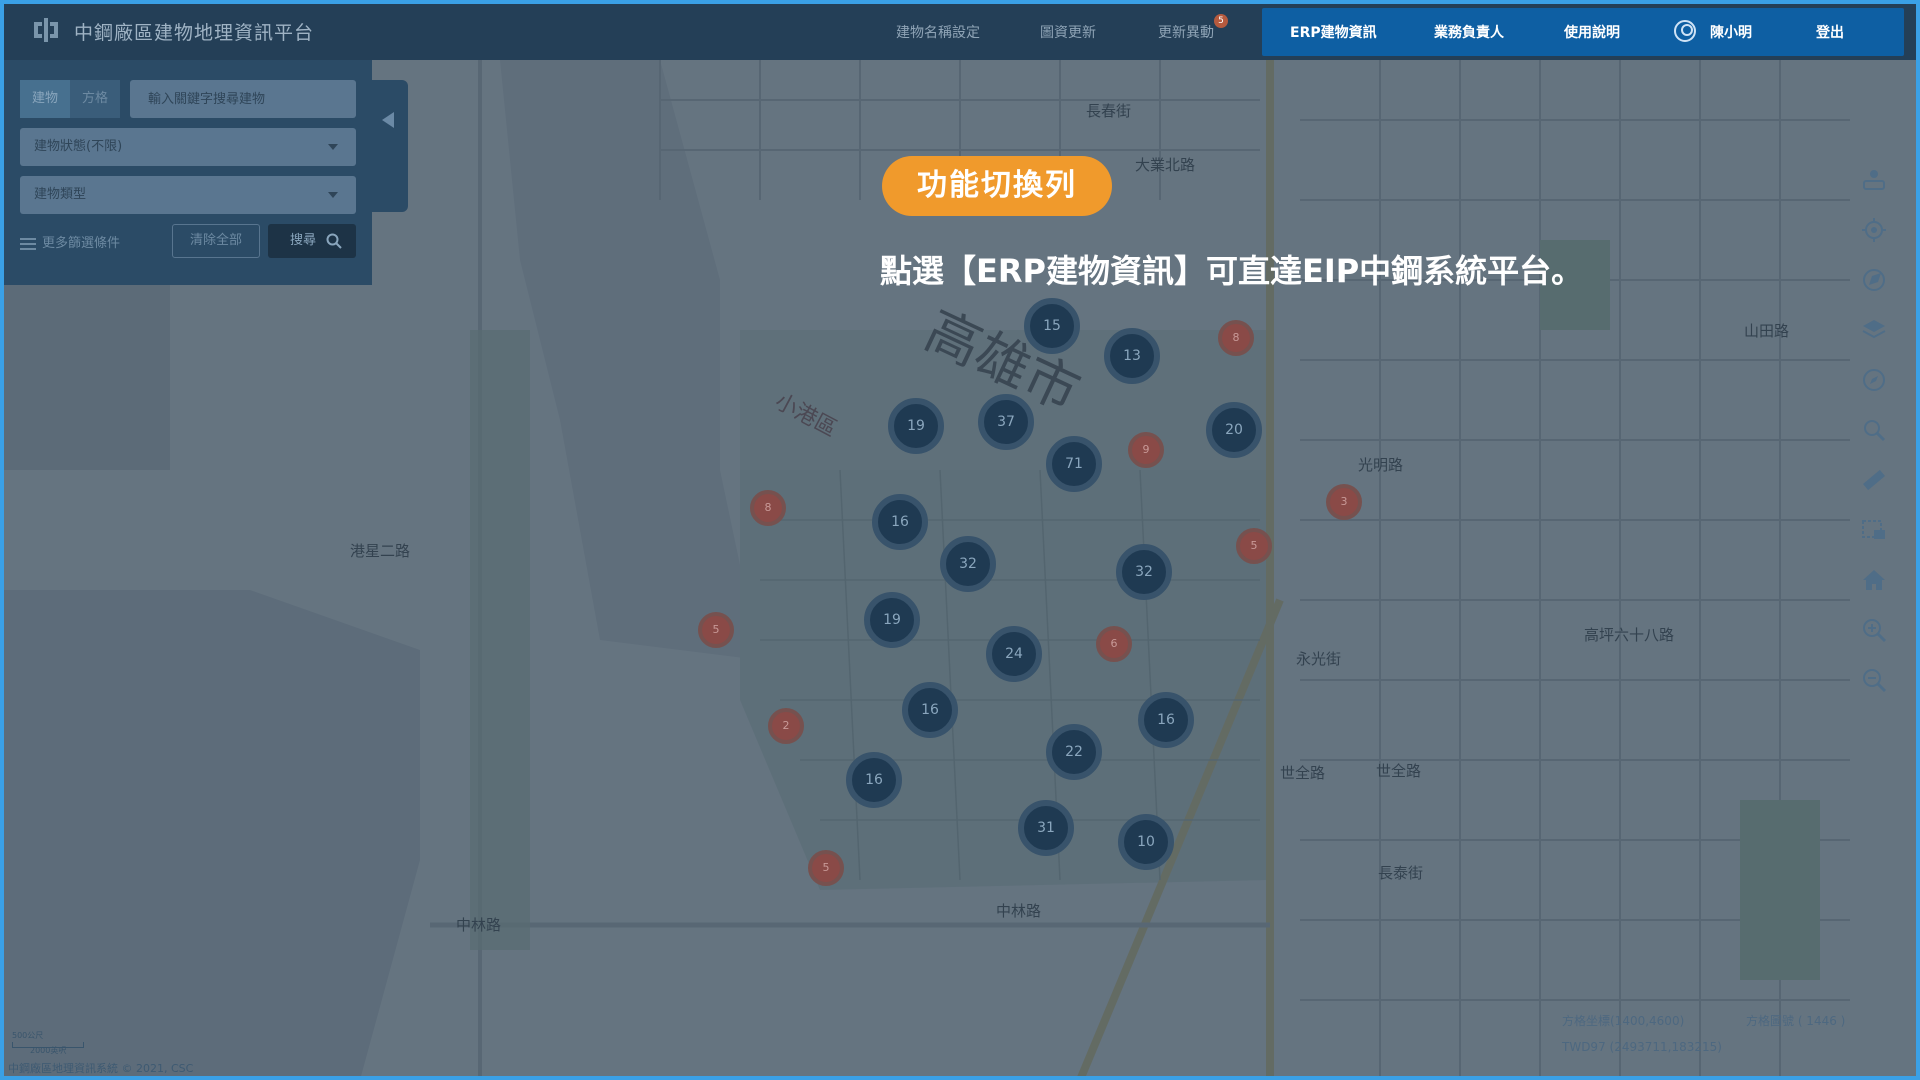  I want to click on zoom-out-button, so click(1874, 680).